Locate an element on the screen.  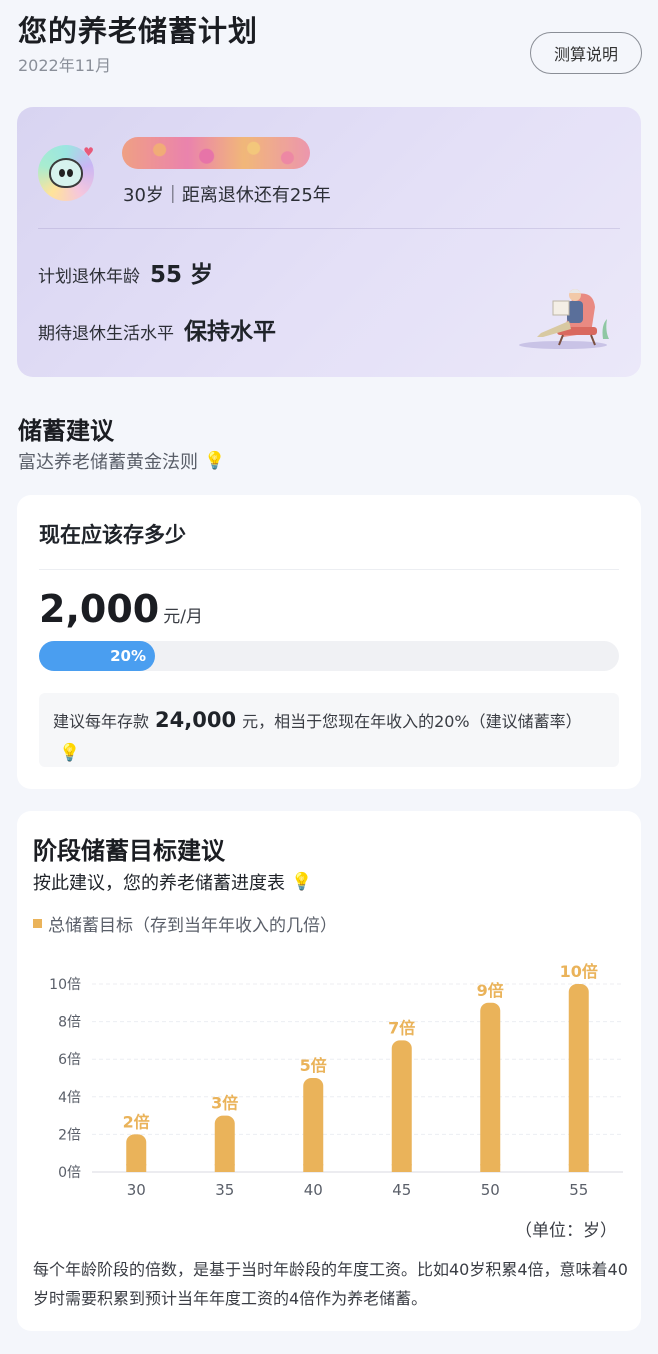
progress-label: 20% is located at coordinates (128, 656).